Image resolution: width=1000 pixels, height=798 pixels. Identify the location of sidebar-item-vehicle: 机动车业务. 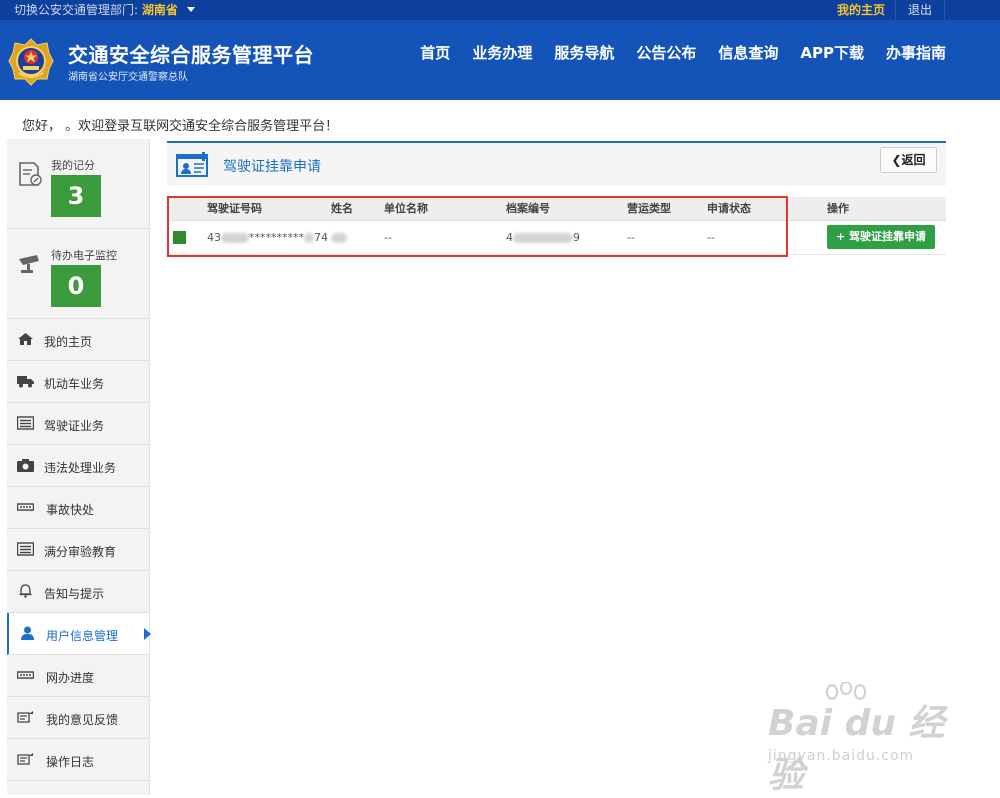
(78, 382).